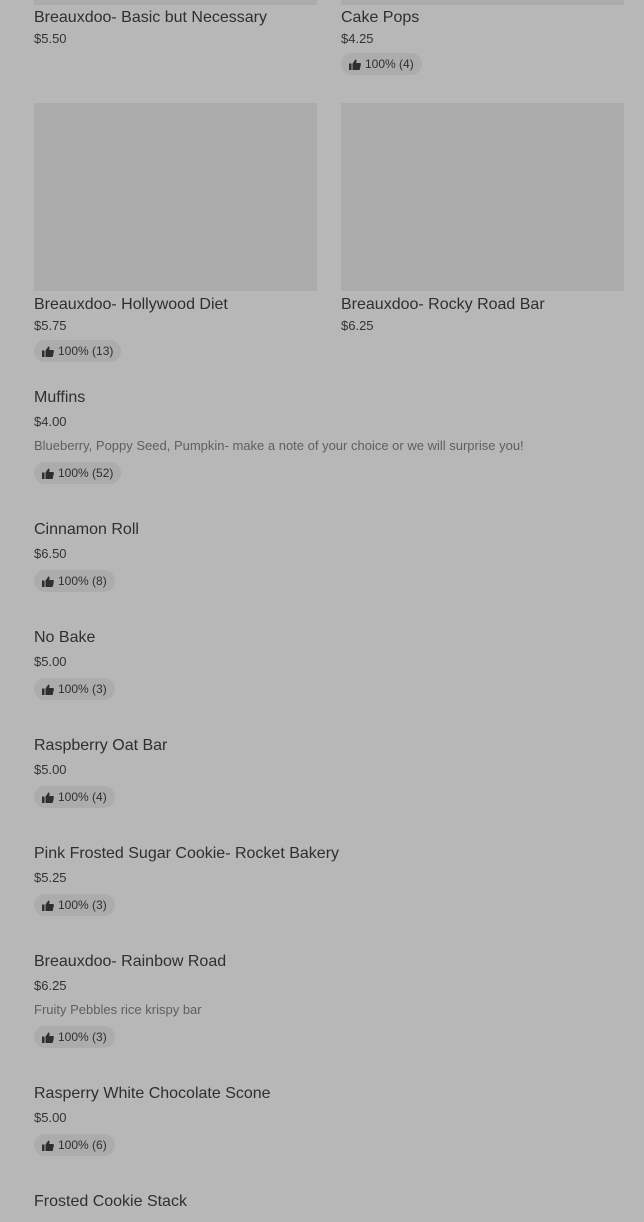 The image size is (644, 1222). What do you see at coordinates (150, 17) in the screenshot?
I see `item-name: Breauxdoo- Basic but Necessary` at bounding box center [150, 17].